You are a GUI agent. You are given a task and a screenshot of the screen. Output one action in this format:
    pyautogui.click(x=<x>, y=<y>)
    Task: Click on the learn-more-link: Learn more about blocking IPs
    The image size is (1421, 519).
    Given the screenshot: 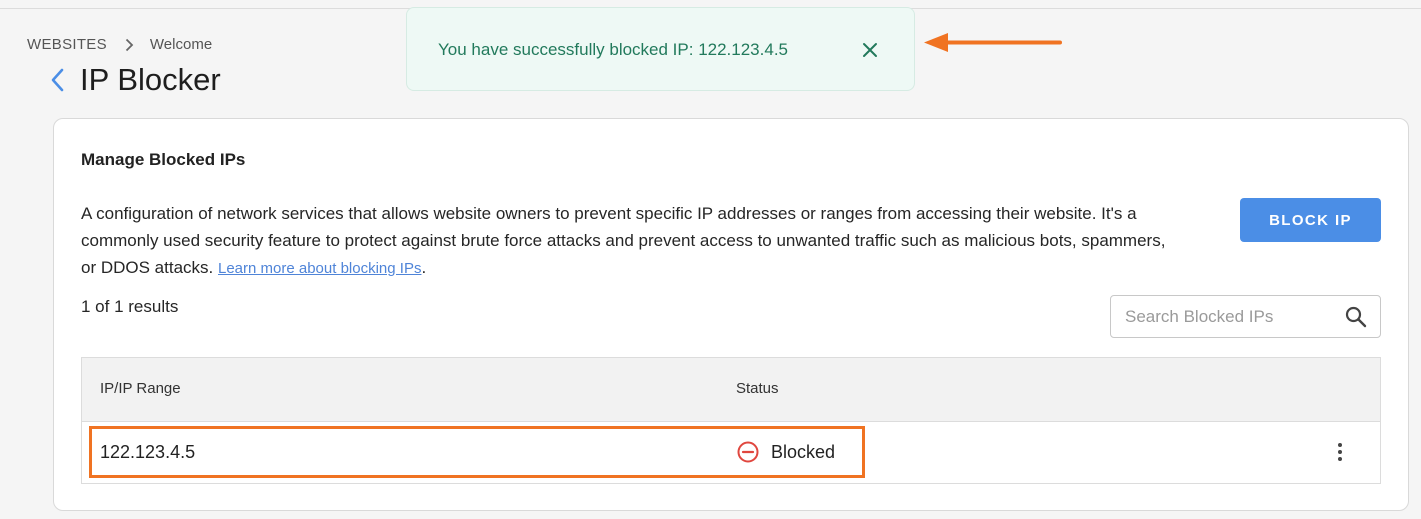 What is the action you would take?
    pyautogui.click(x=319, y=268)
    